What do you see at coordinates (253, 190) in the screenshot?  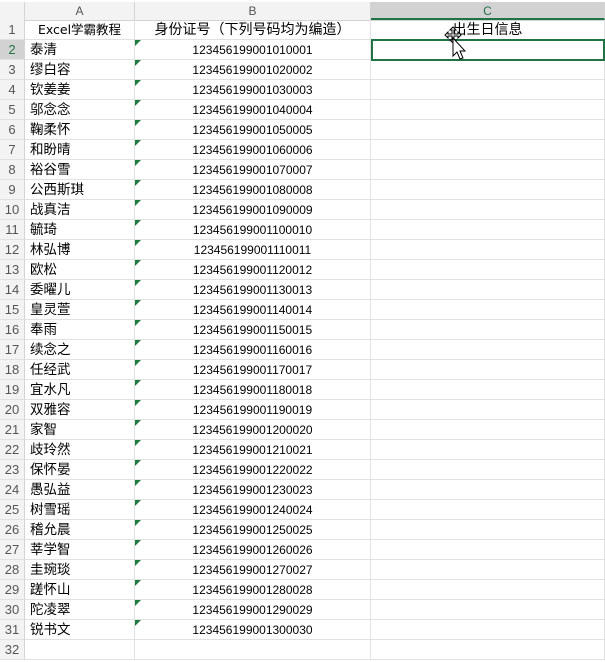 I see `id-number-cell: 123456199001080008` at bounding box center [253, 190].